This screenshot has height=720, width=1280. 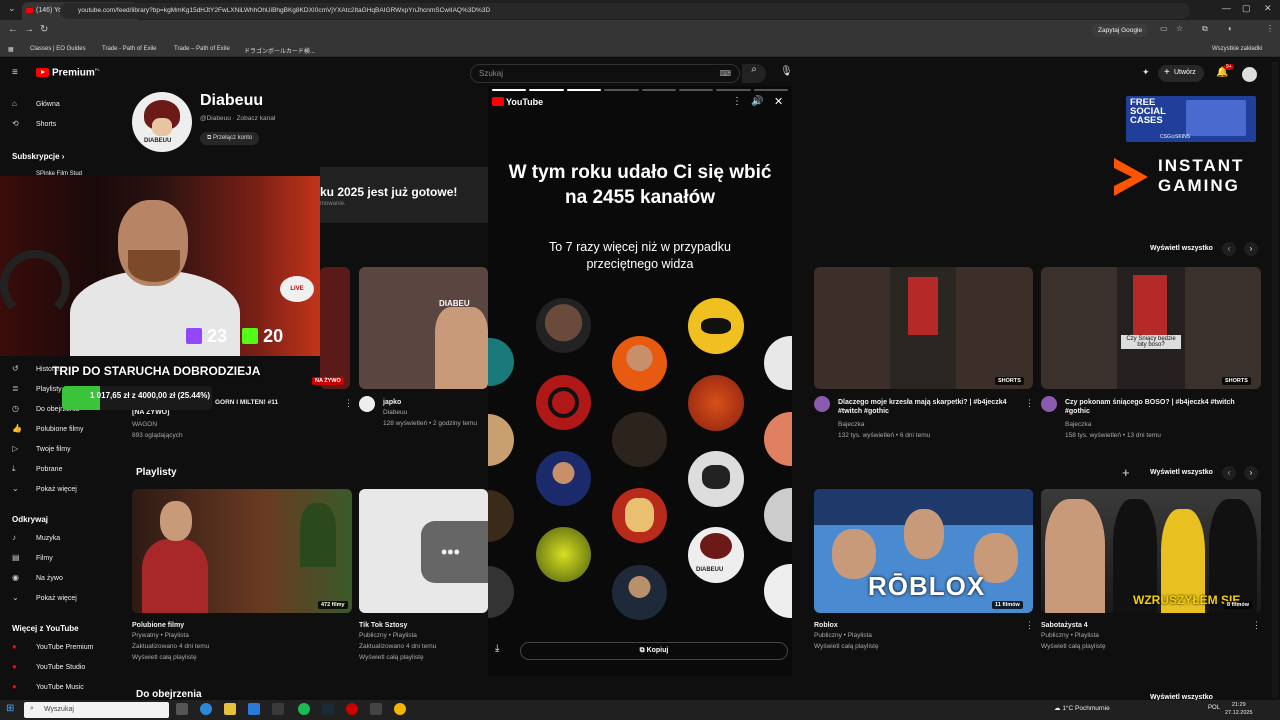 What do you see at coordinates (29, 29) in the screenshot?
I see `forward-icon: →` at bounding box center [29, 29].